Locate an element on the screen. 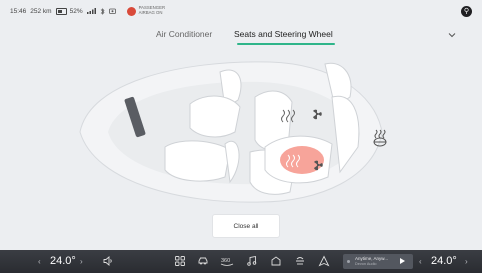 The width and height of the screenshot is (482, 273). fan-icon is located at coordinates (300, 261).